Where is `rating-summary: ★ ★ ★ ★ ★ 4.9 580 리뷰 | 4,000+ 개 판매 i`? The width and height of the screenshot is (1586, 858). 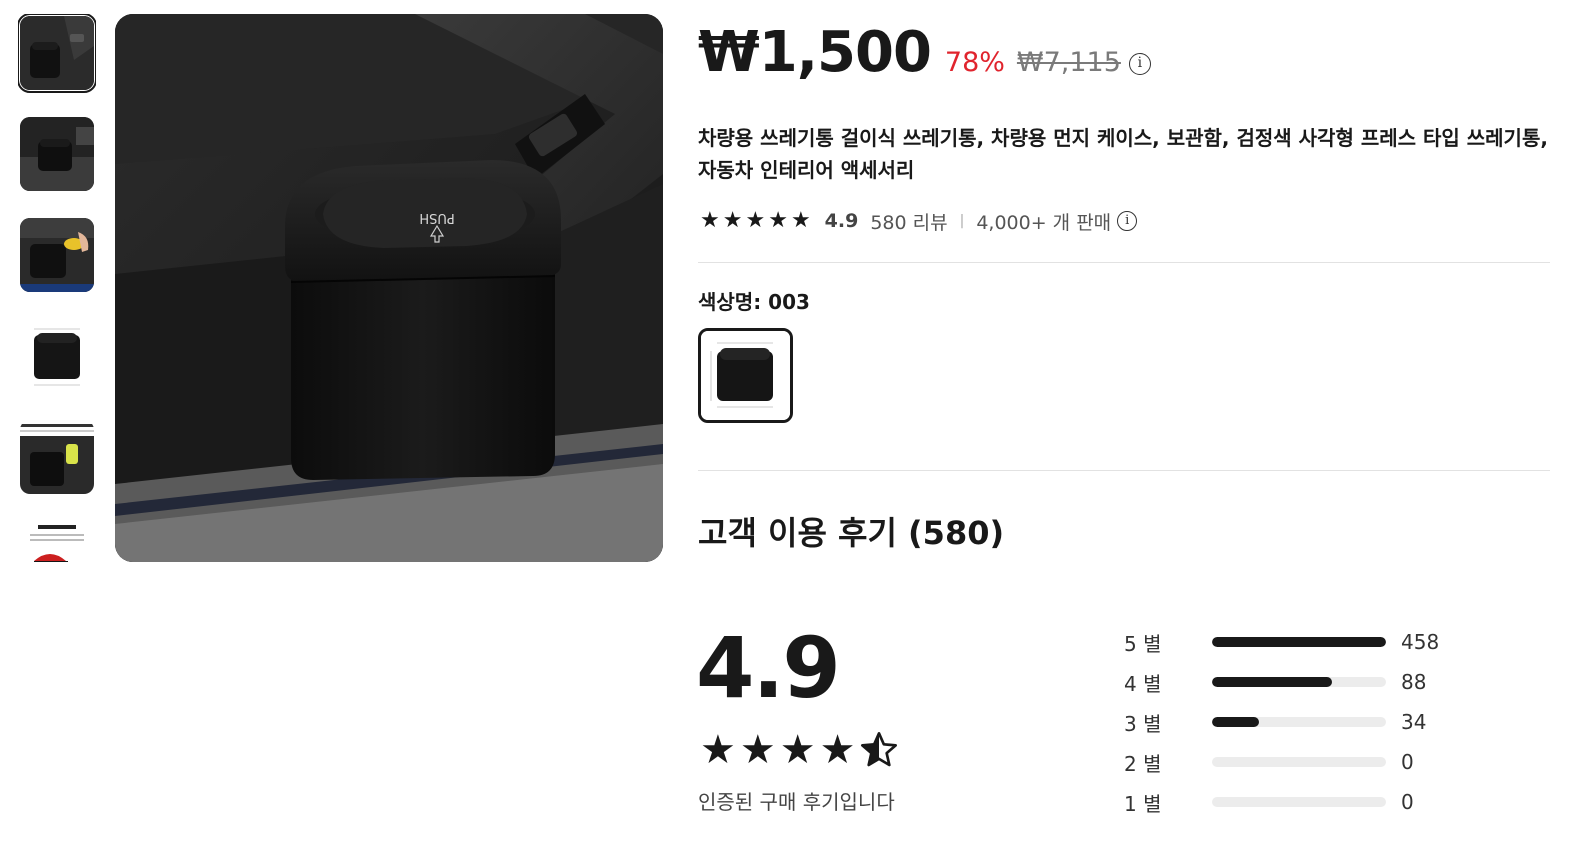
rating-summary: ★ ★ ★ ★ ★ 4.9 580 리뷰 | 4,000+ 개 판매 i is located at coordinates (1124, 221).